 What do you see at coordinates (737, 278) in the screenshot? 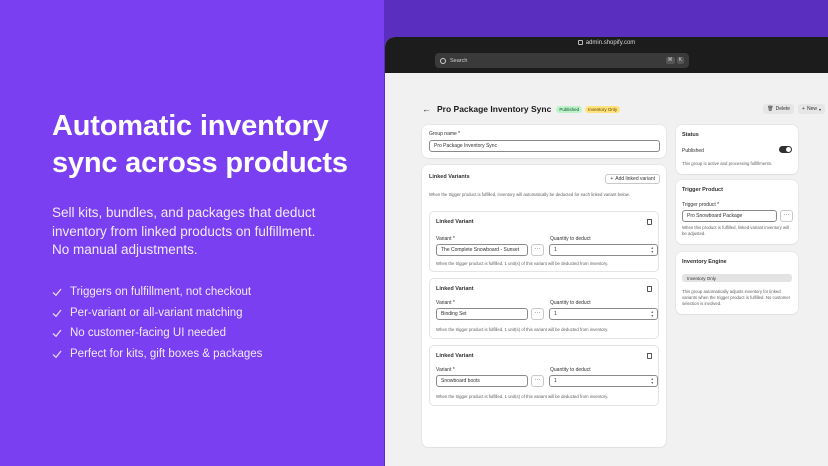
I see `inventory-engine-select: Inventory Only` at bounding box center [737, 278].